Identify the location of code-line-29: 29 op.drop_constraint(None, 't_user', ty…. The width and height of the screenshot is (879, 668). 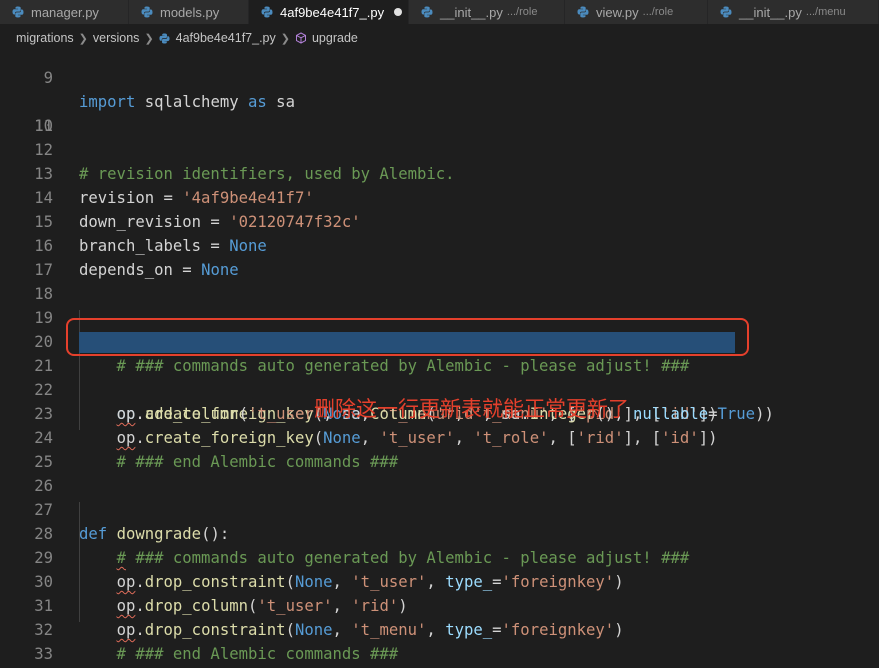
(439, 556).